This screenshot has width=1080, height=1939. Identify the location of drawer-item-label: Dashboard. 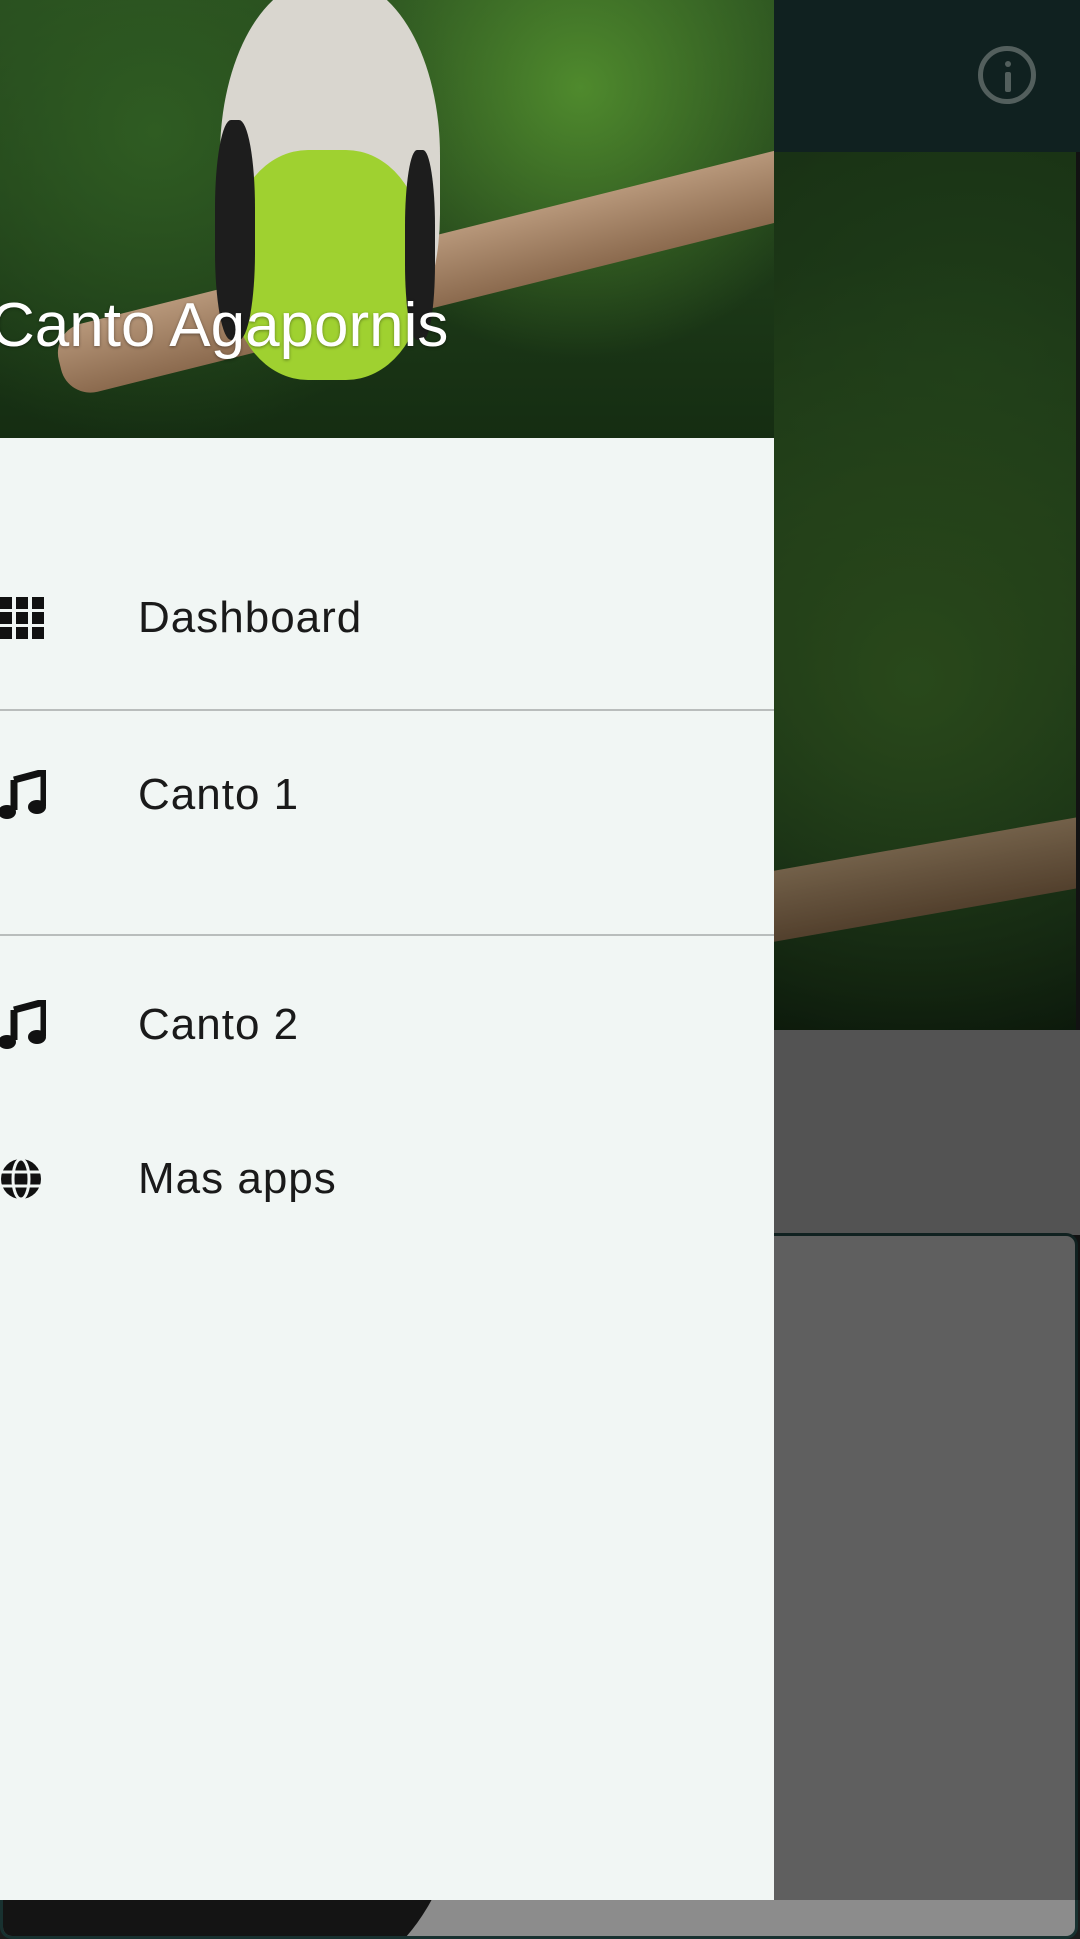
(250, 617).